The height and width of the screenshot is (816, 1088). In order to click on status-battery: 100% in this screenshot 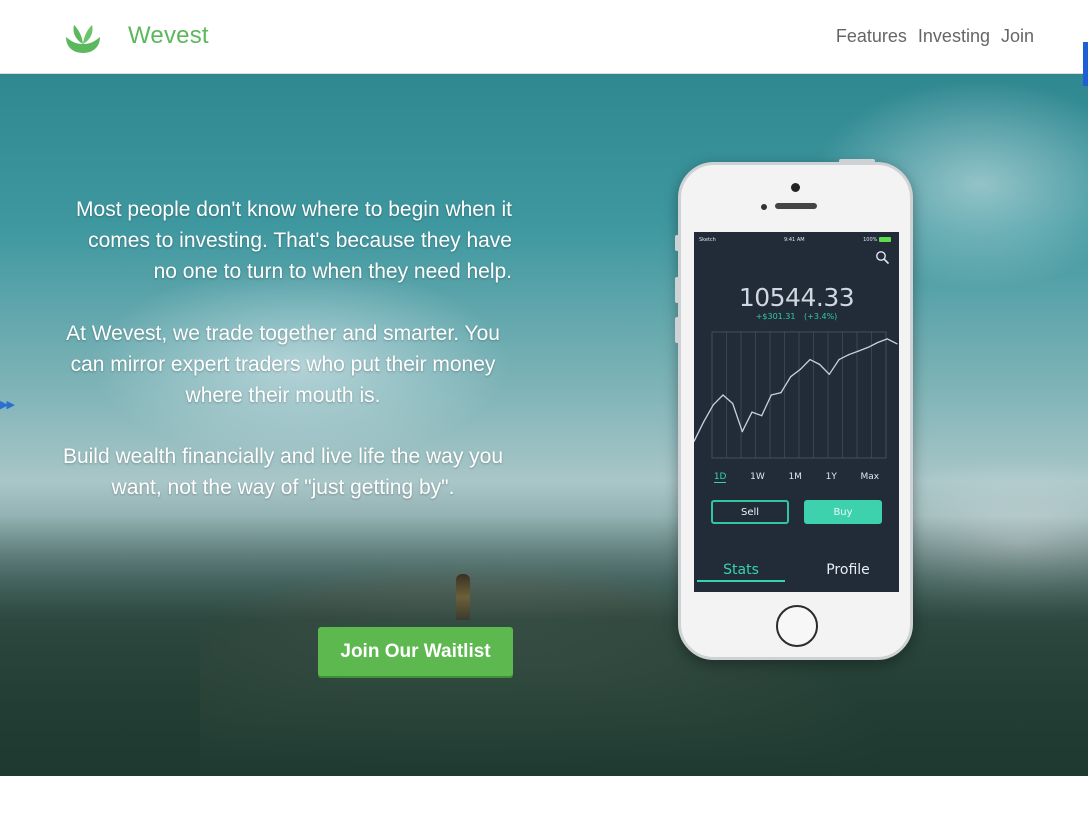, I will do `click(877, 240)`.